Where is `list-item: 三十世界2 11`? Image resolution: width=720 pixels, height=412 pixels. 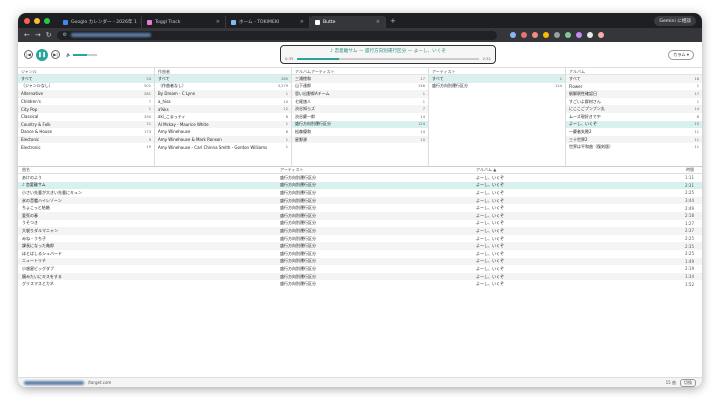
list-item: 三十世界2 11 is located at coordinates (634, 139).